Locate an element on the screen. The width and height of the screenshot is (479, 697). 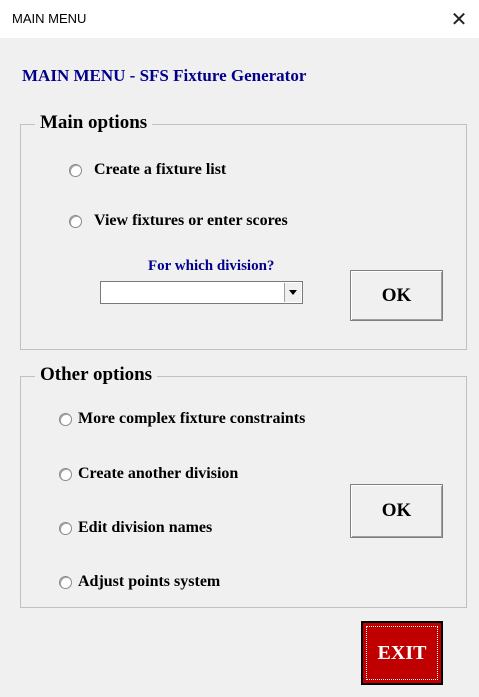
radio-label: More complex fixture constraints is located at coordinates (192, 418).